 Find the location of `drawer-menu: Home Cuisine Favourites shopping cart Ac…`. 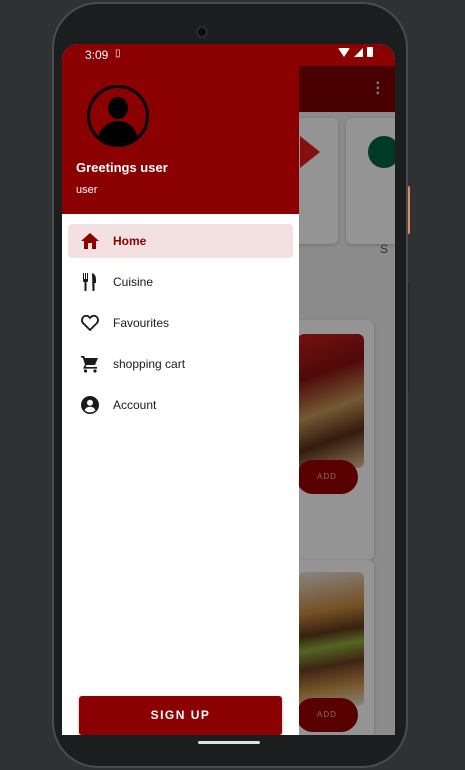

drawer-menu: Home Cuisine Favourites shopping cart Ac… is located at coordinates (180, 326).